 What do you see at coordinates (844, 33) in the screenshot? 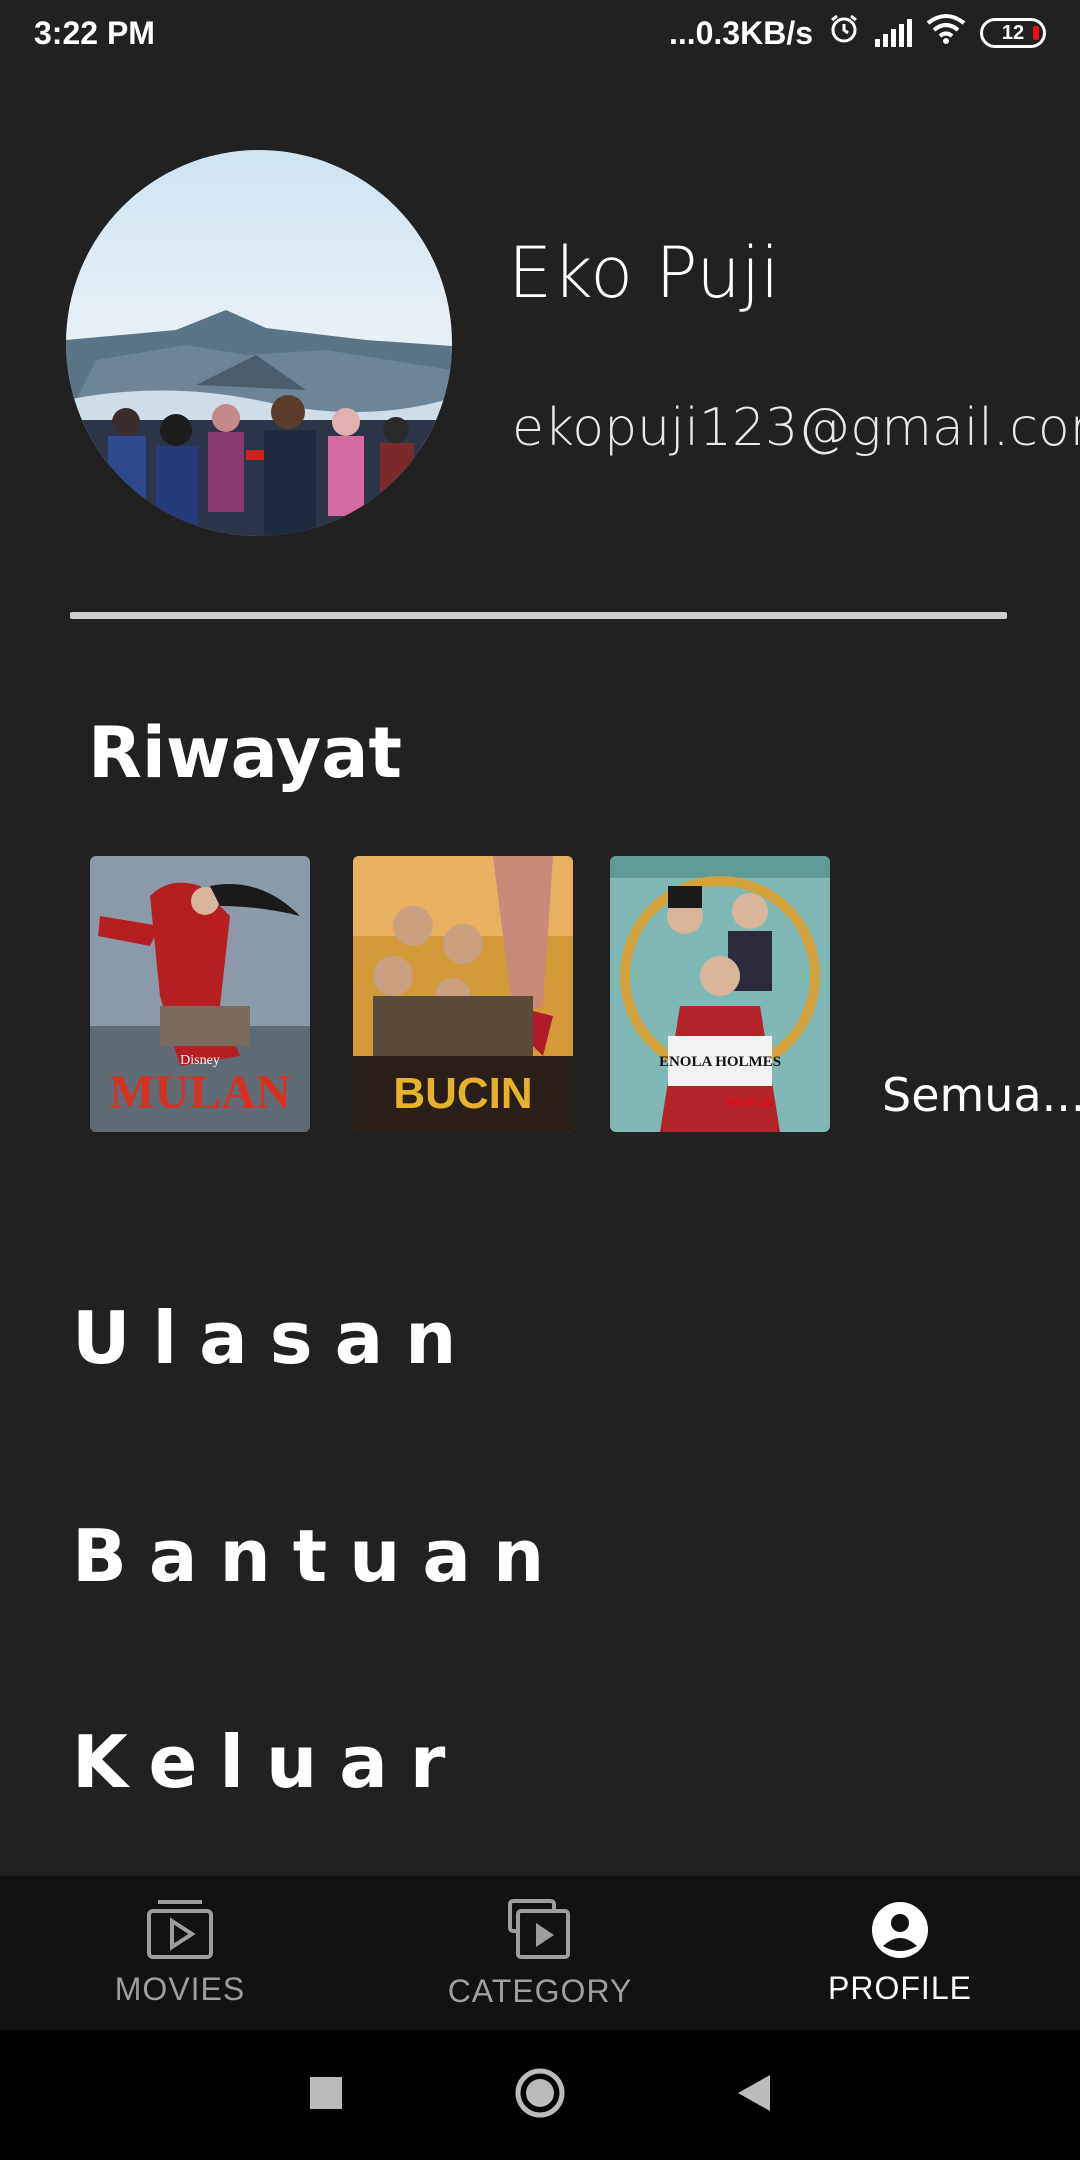
I see `alarm-icon` at bounding box center [844, 33].